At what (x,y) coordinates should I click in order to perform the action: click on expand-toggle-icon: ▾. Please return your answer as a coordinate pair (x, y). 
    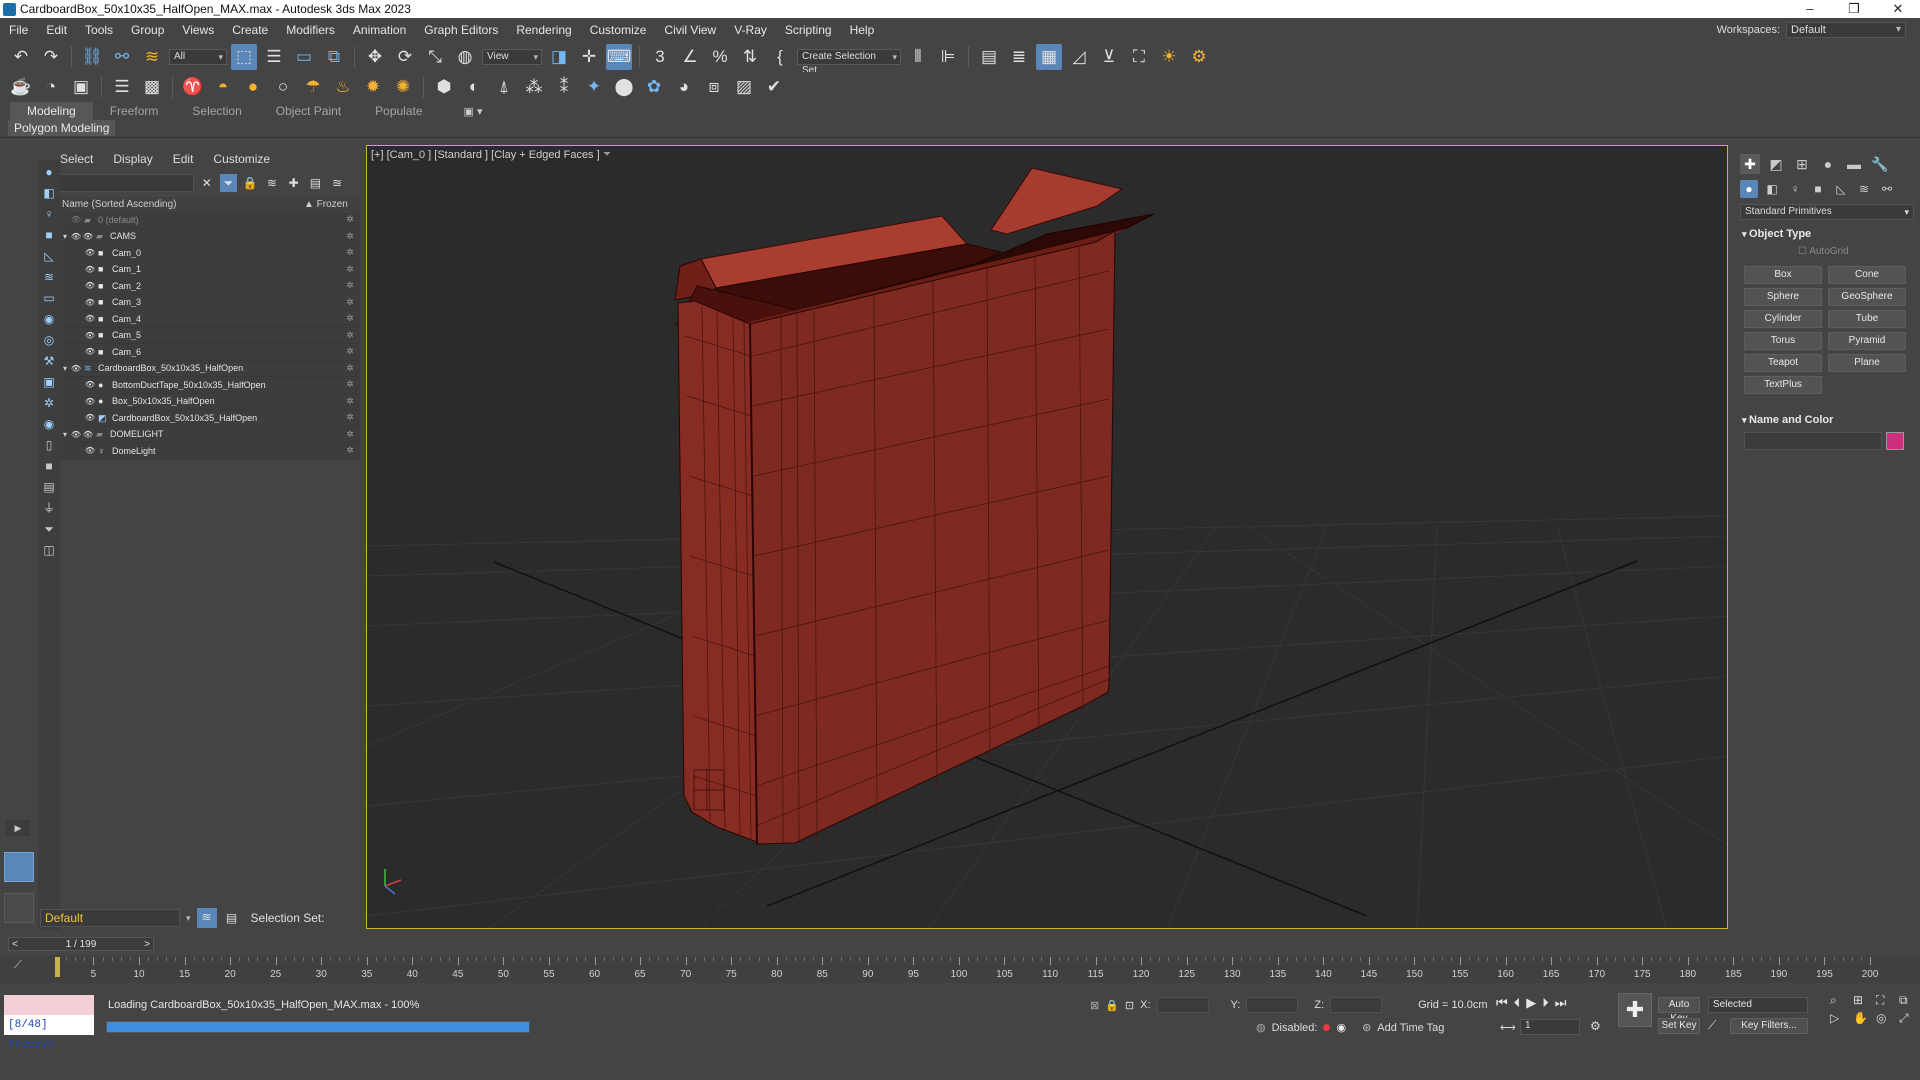
    Looking at the image, I should click on (65, 236).